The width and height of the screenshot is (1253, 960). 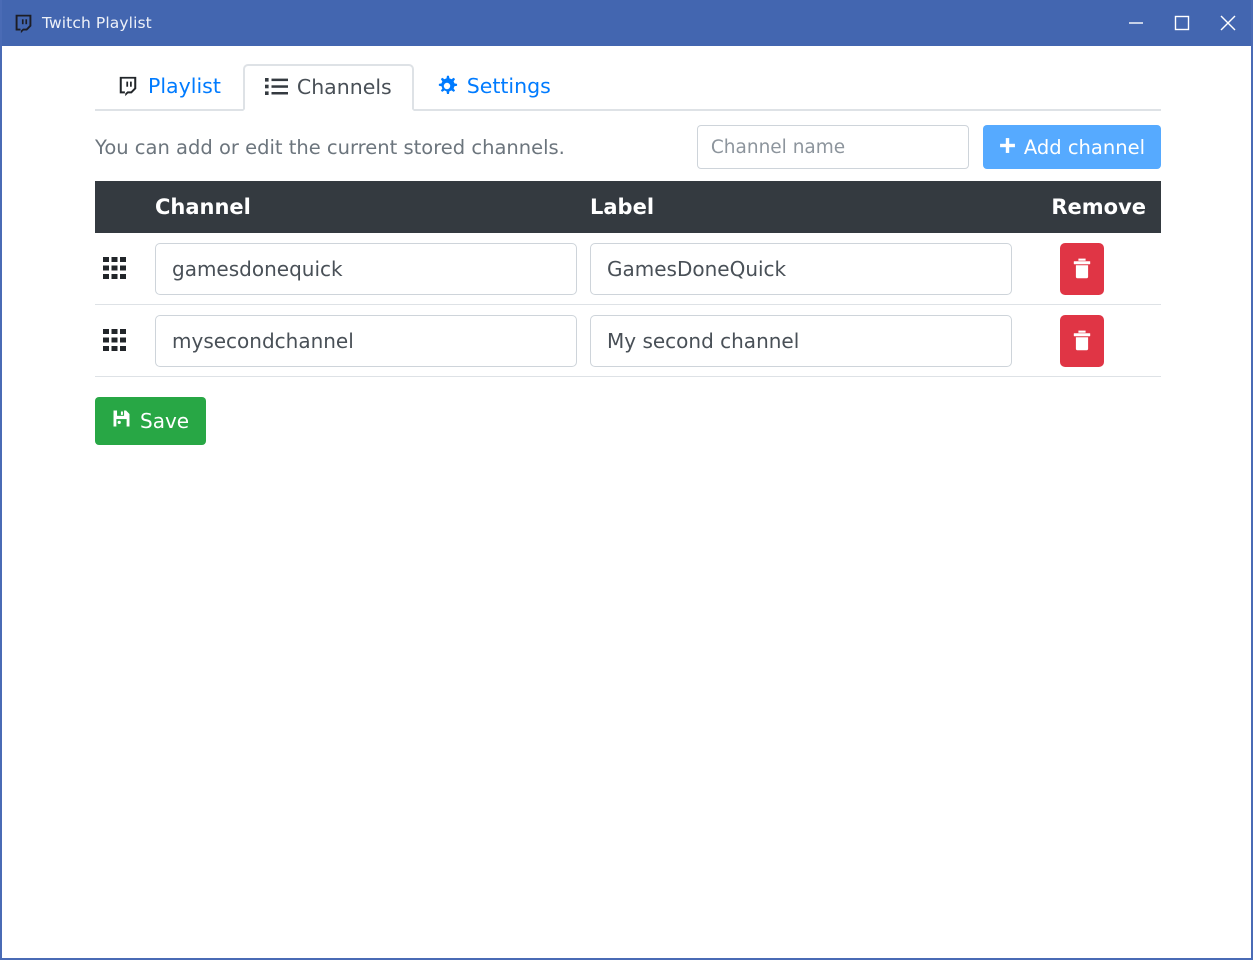 I want to click on channel-name-input, so click(x=832, y=147).